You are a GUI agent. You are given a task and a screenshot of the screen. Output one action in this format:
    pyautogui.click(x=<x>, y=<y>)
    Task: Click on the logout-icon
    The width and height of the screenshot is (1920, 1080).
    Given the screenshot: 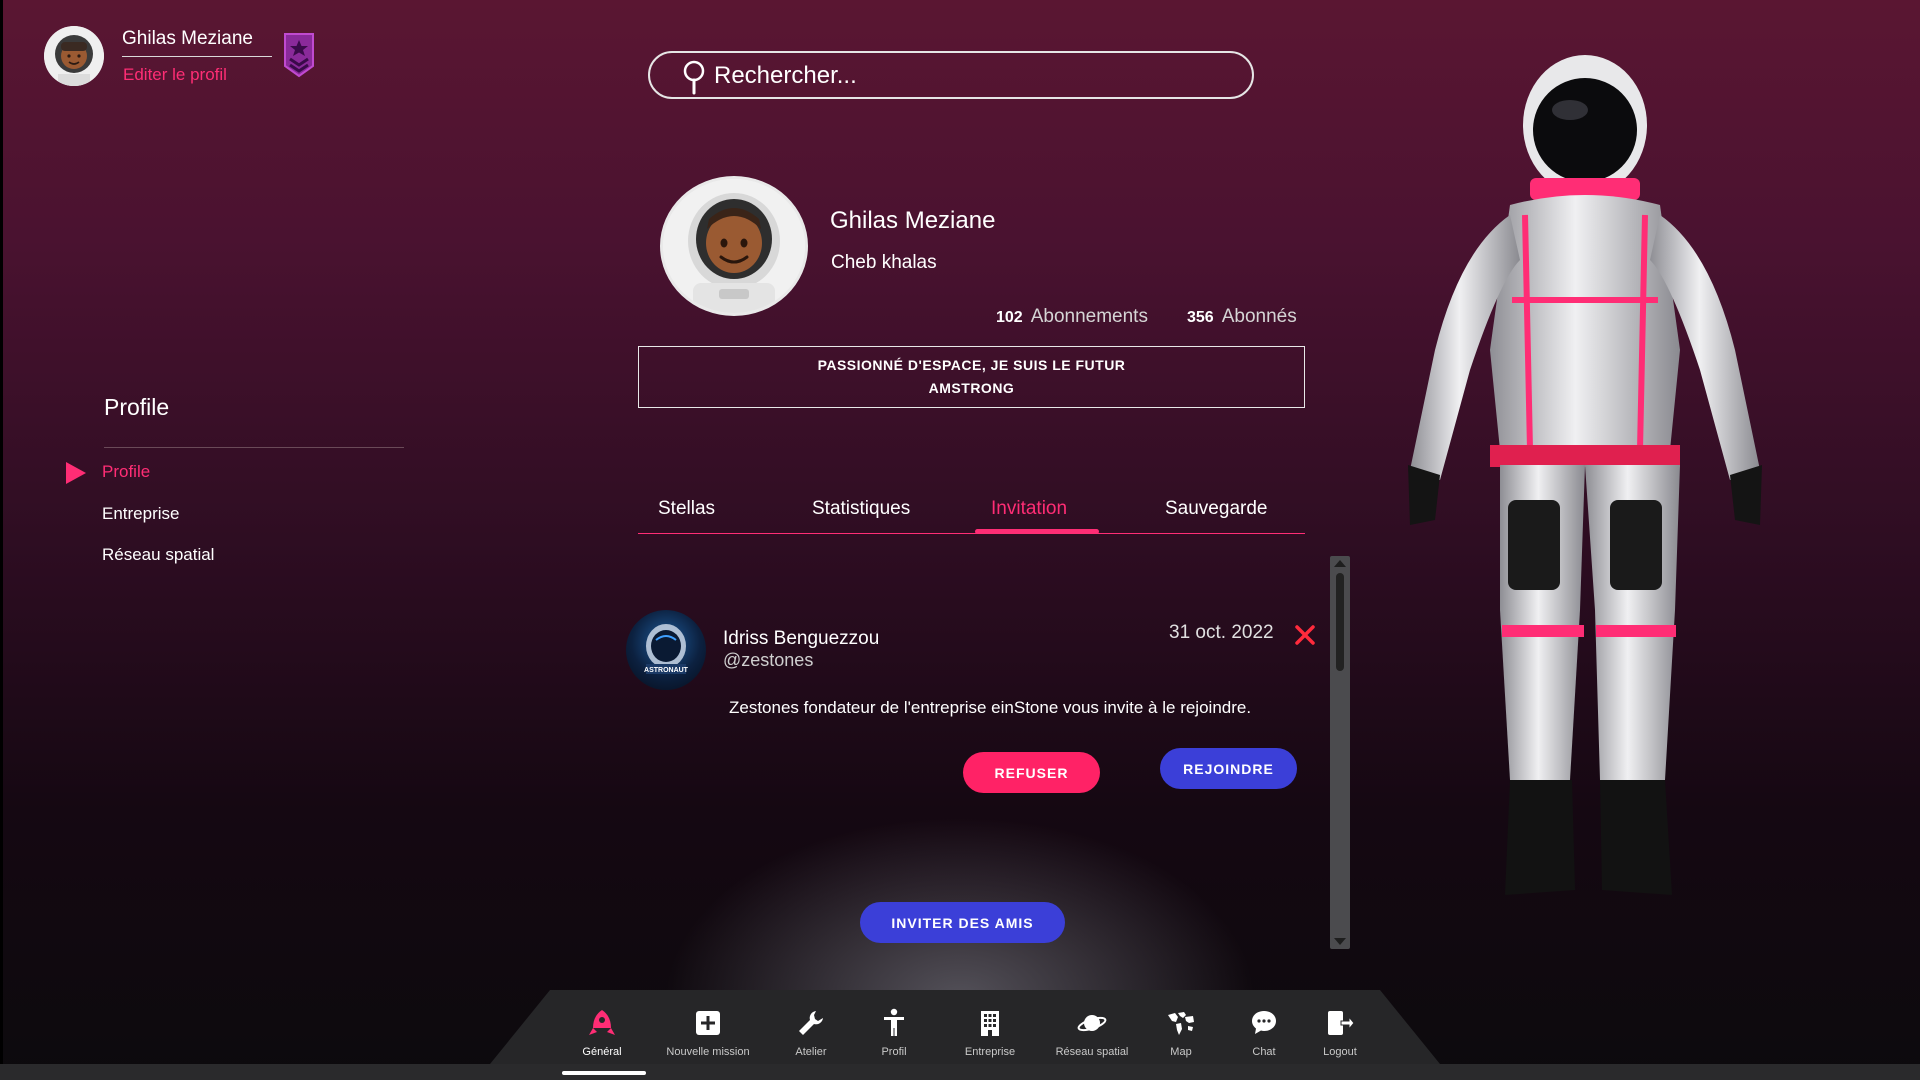 What is the action you would take?
    pyautogui.click(x=1341, y=1023)
    